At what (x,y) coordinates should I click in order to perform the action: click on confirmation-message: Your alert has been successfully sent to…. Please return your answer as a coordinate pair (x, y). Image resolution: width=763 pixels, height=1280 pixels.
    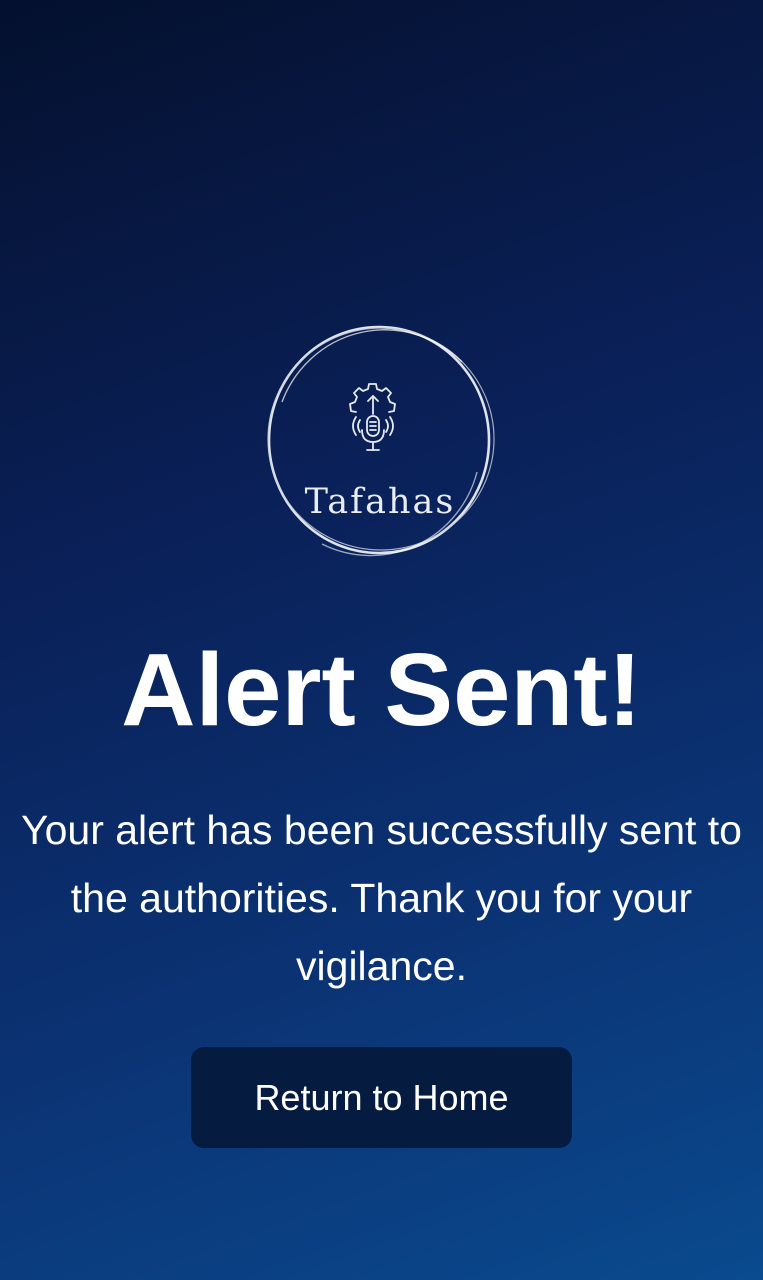
    Looking at the image, I should click on (381, 898).